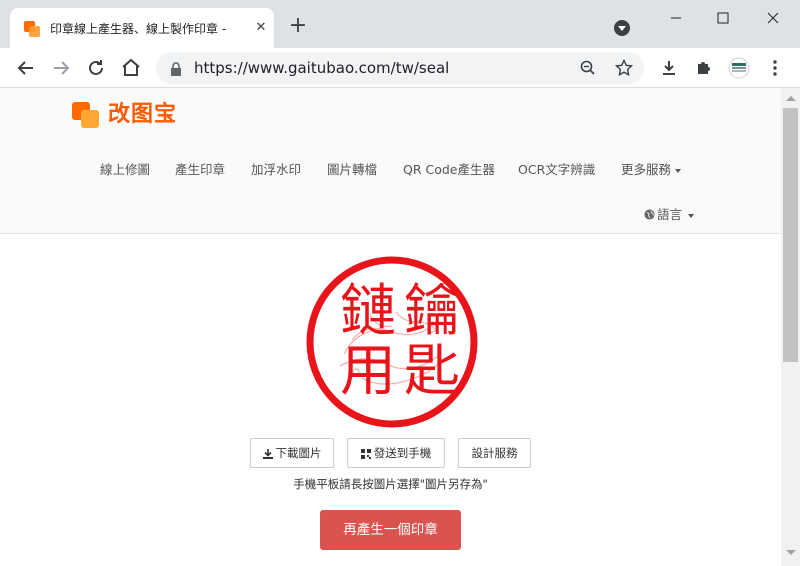 This screenshot has height=566, width=800. What do you see at coordinates (723, 18) in the screenshot?
I see `maximize-button` at bounding box center [723, 18].